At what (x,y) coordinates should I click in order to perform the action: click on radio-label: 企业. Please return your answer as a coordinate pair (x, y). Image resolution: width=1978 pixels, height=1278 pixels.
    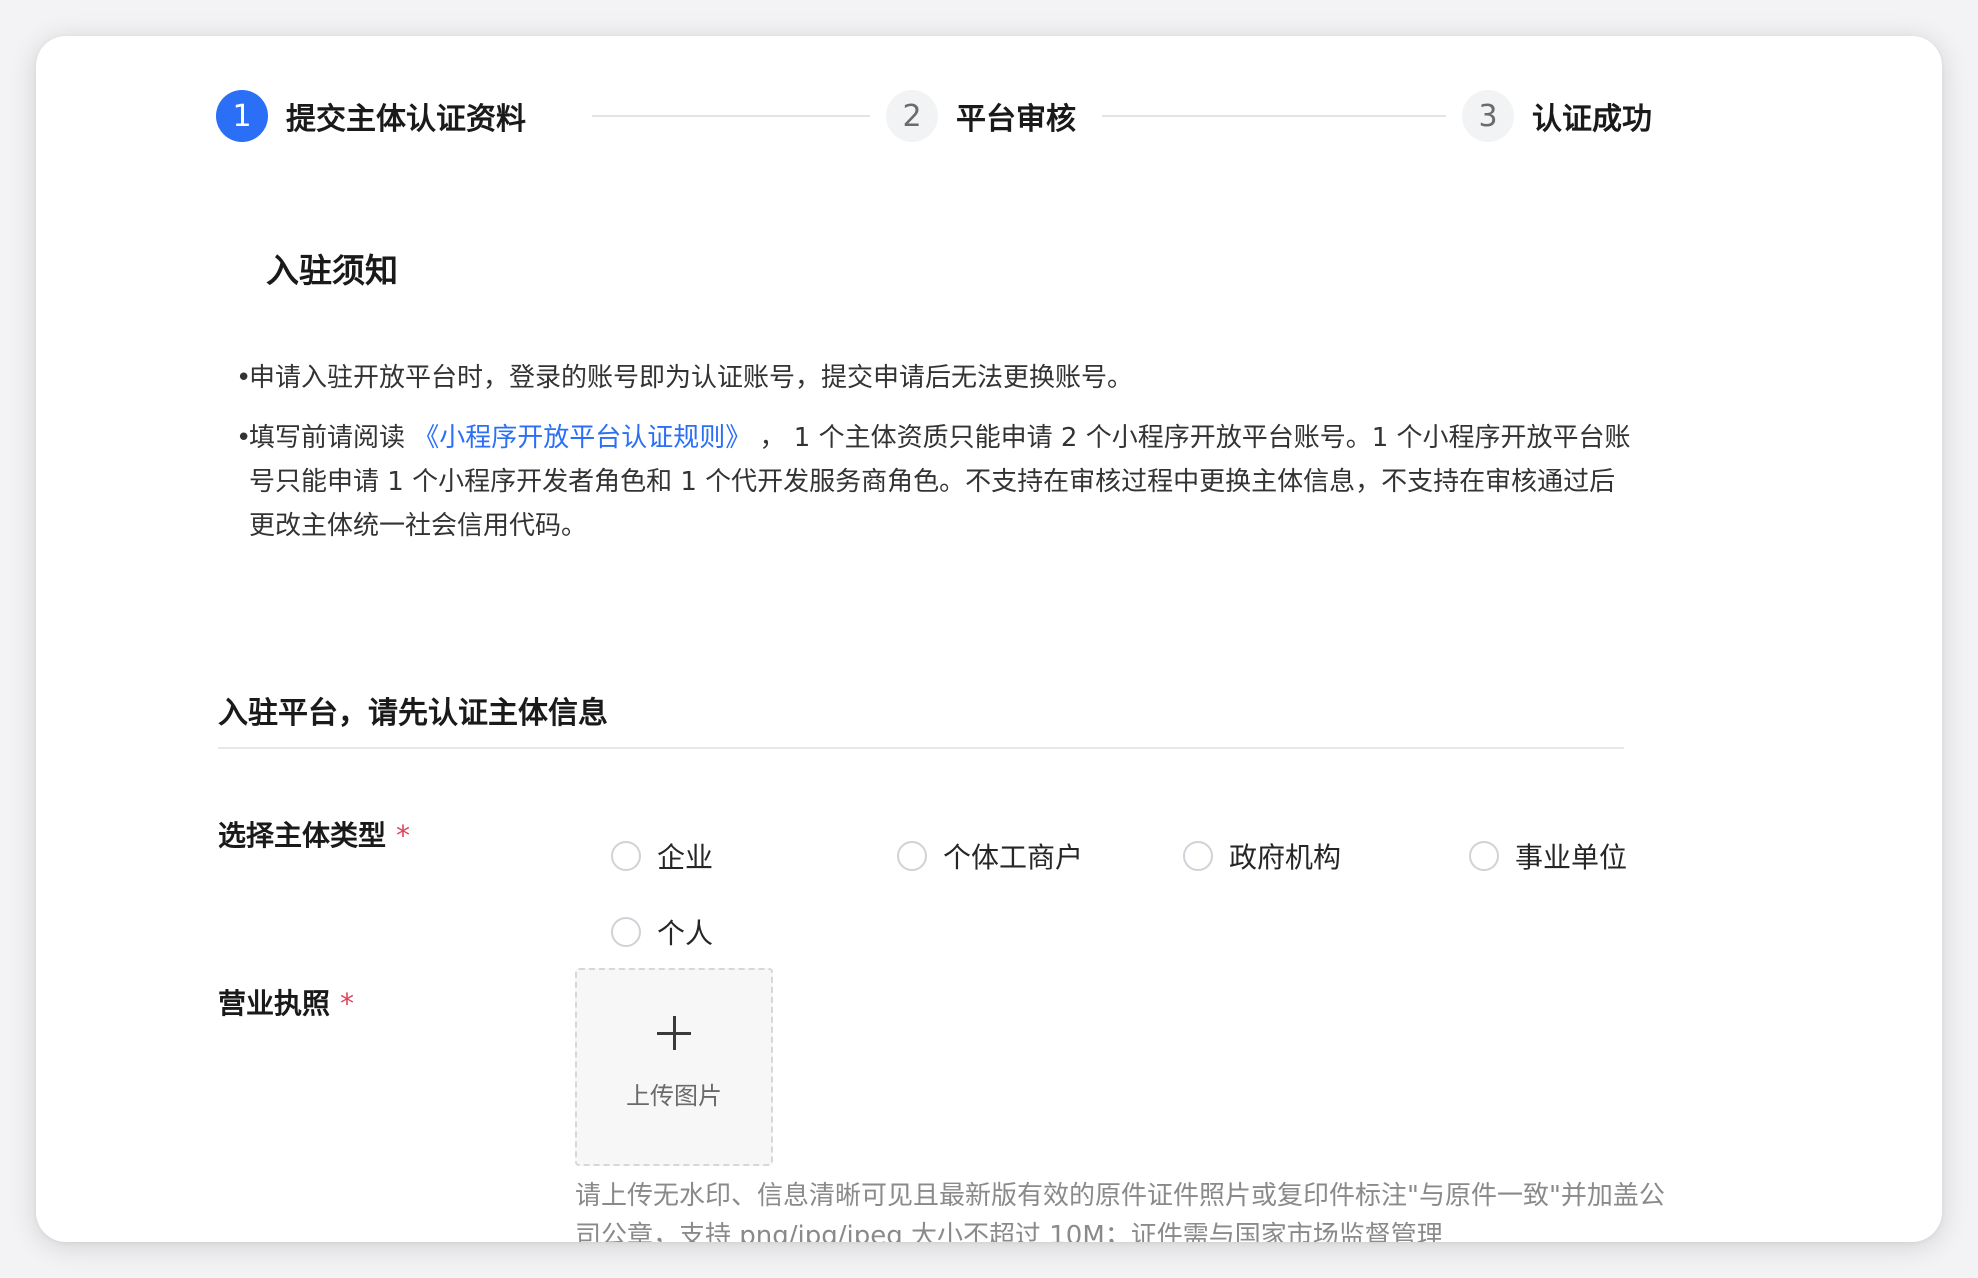
    Looking at the image, I should click on (685, 857).